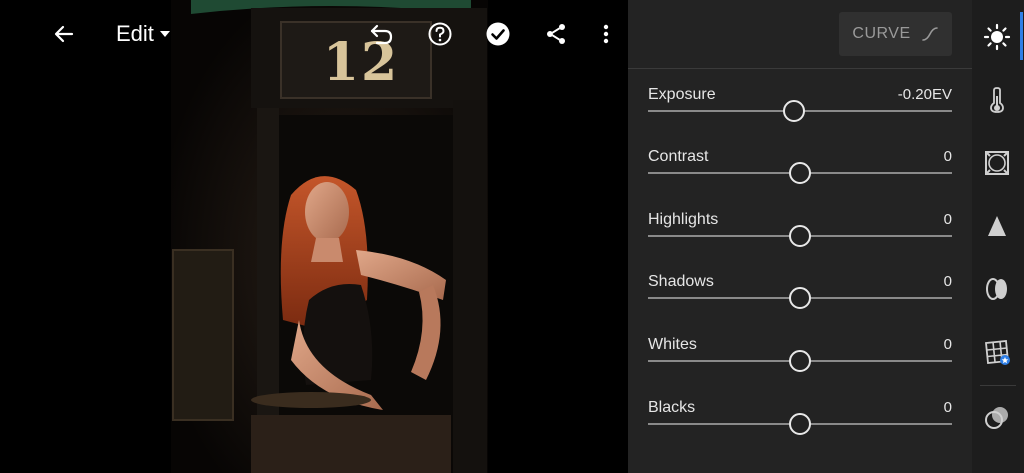 The width and height of the screenshot is (1024, 473). Describe the element at coordinates (672, 407) in the screenshot. I see `slider-label: Blacks` at that location.